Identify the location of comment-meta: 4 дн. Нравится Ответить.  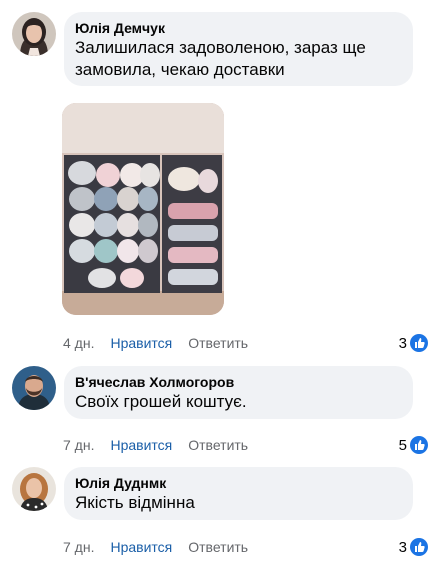
(155, 343).